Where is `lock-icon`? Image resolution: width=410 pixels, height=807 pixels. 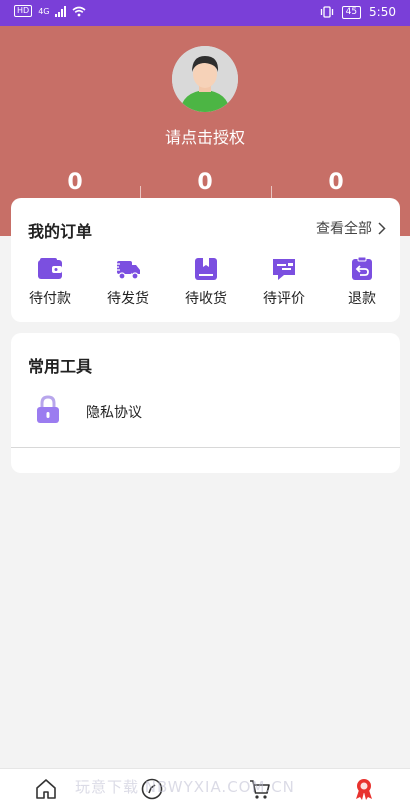 lock-icon is located at coordinates (48, 409).